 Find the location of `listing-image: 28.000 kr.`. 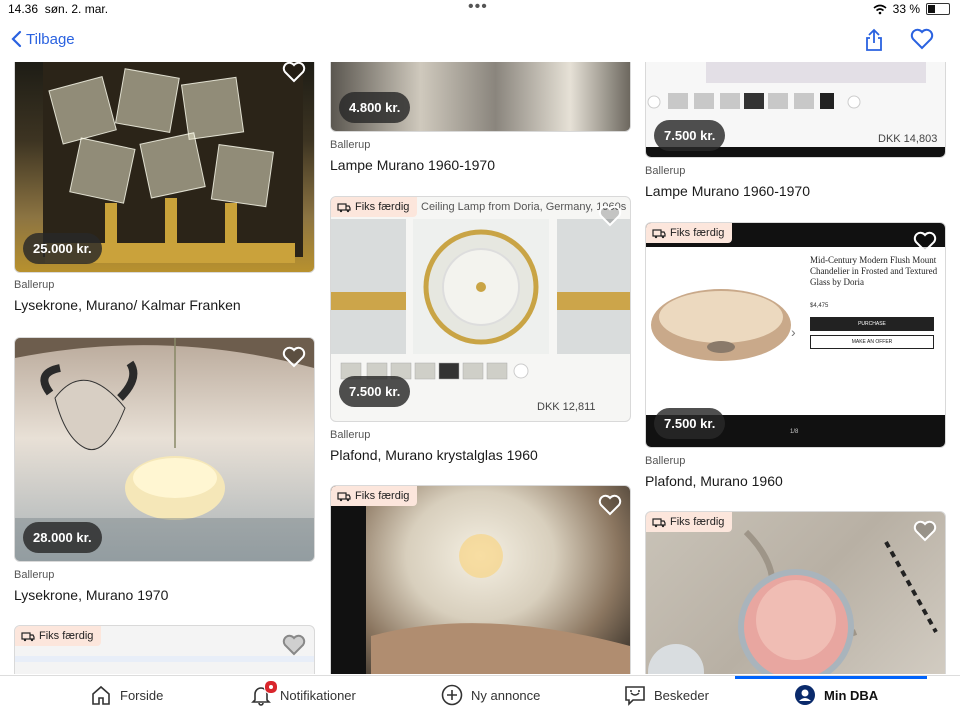

listing-image: 28.000 kr. is located at coordinates (164, 449).